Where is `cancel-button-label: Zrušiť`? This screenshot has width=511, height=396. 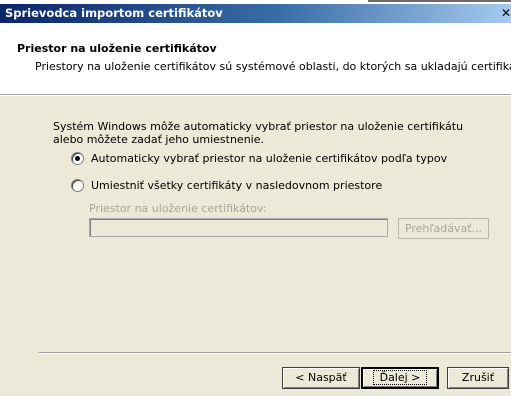
cancel-button-label: Zrušiť is located at coordinates (478, 377).